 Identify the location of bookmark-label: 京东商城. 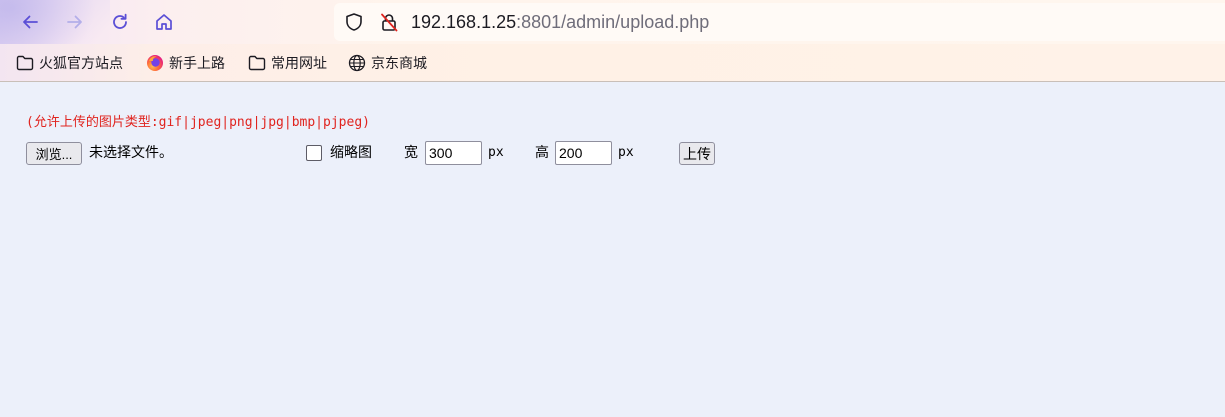
(399, 64).